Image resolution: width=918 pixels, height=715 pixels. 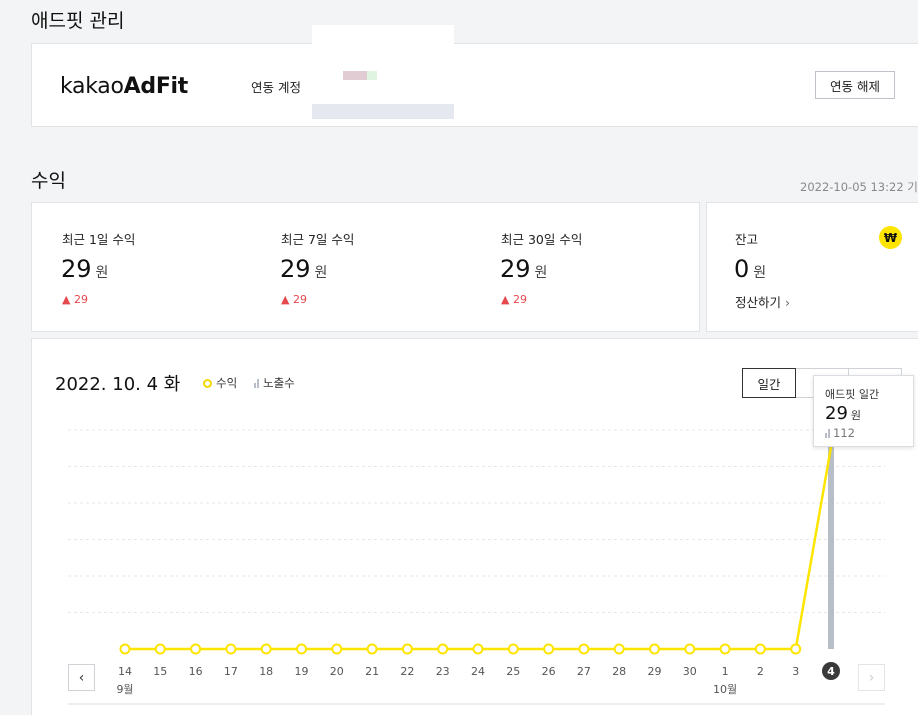 I want to click on x-tick-label: 2, so click(x=760, y=671).